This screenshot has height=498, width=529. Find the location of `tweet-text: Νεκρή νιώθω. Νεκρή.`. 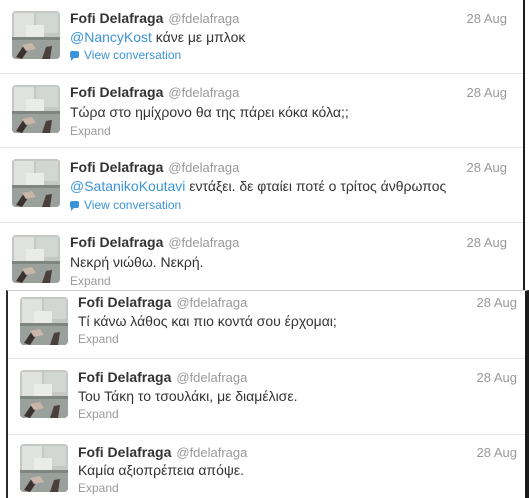

tweet-text: Νεκρή νιώθω. Νεκρή. is located at coordinates (137, 262).